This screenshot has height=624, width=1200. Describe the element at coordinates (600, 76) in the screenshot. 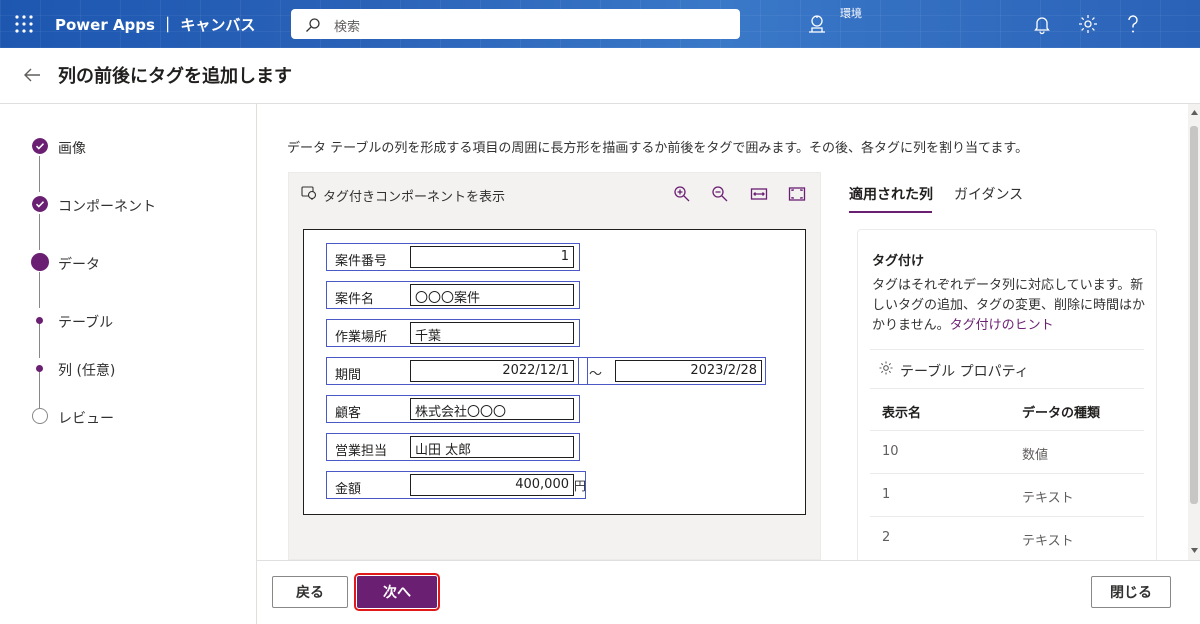

I see `page-header: 列の前後にタグを追加します` at that location.